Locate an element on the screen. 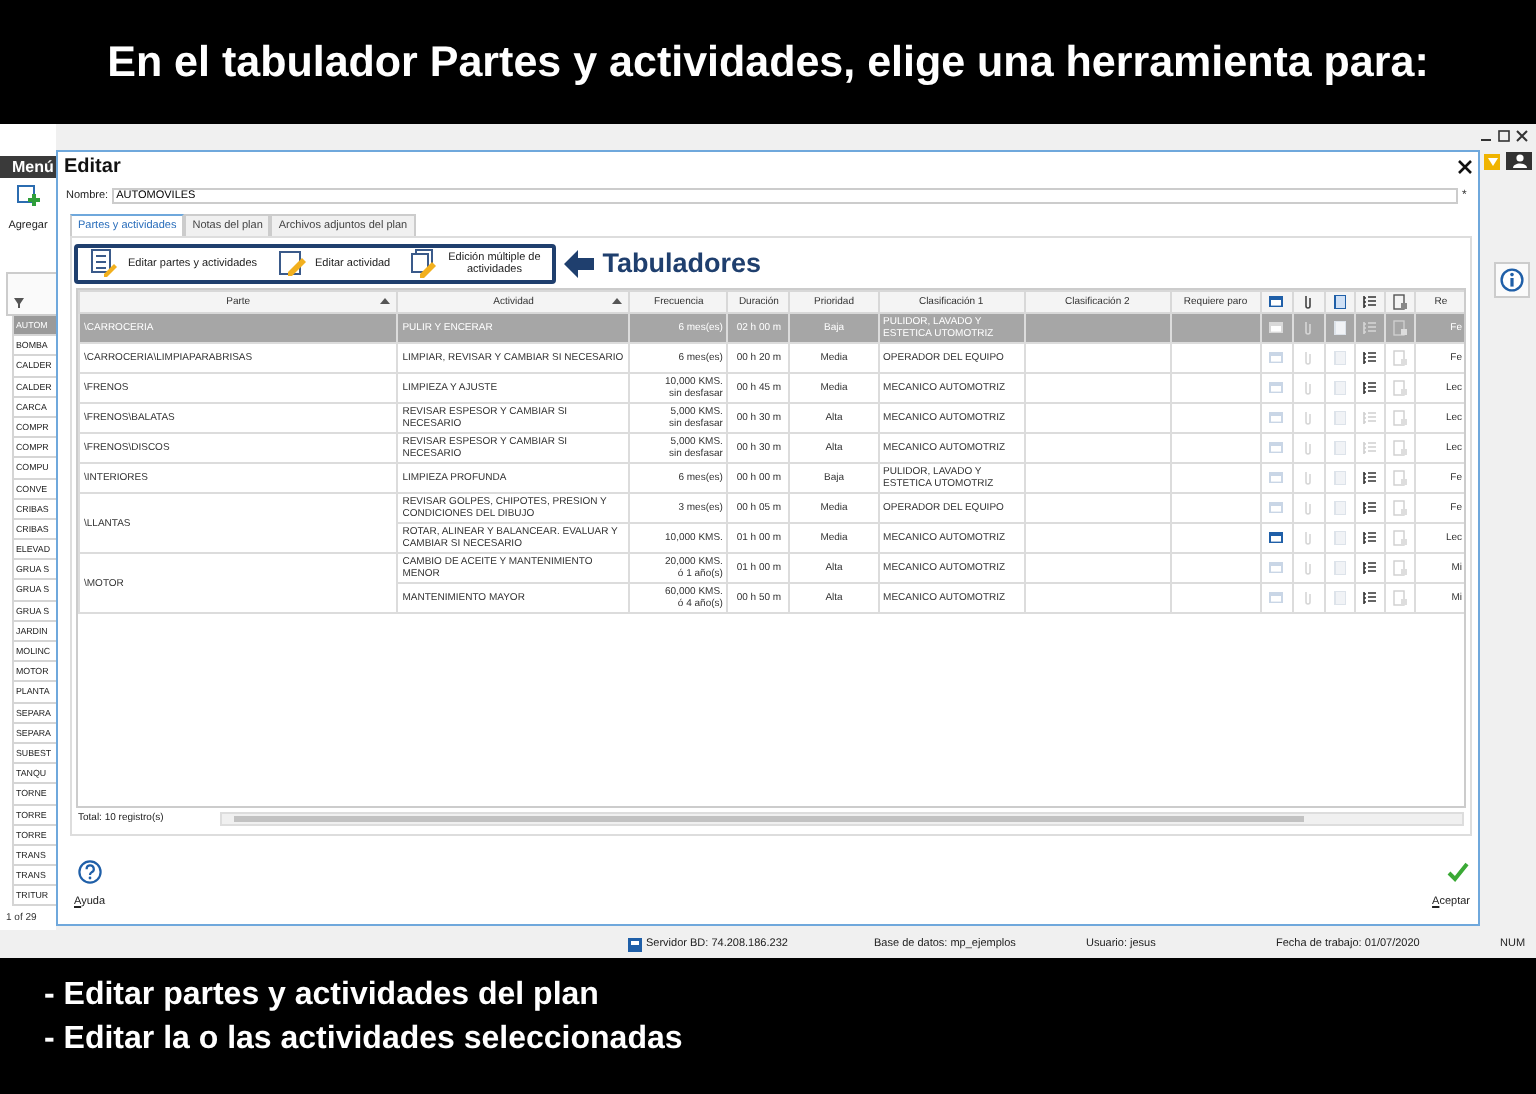 This screenshot has width=1536, height=1094. user-icon is located at coordinates (1519, 161).